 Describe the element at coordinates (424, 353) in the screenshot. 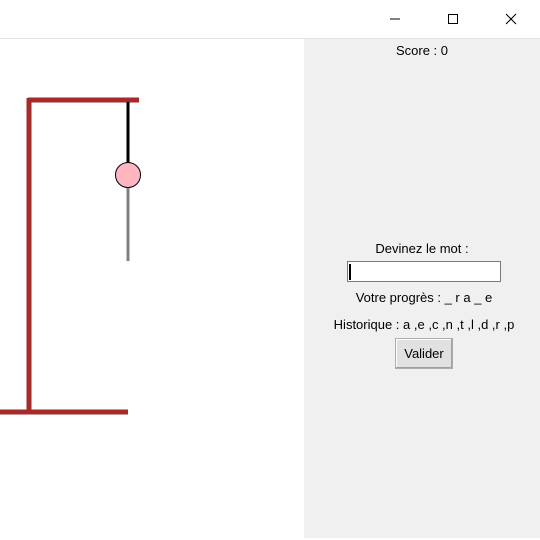

I see `validate-button: Valider` at that location.